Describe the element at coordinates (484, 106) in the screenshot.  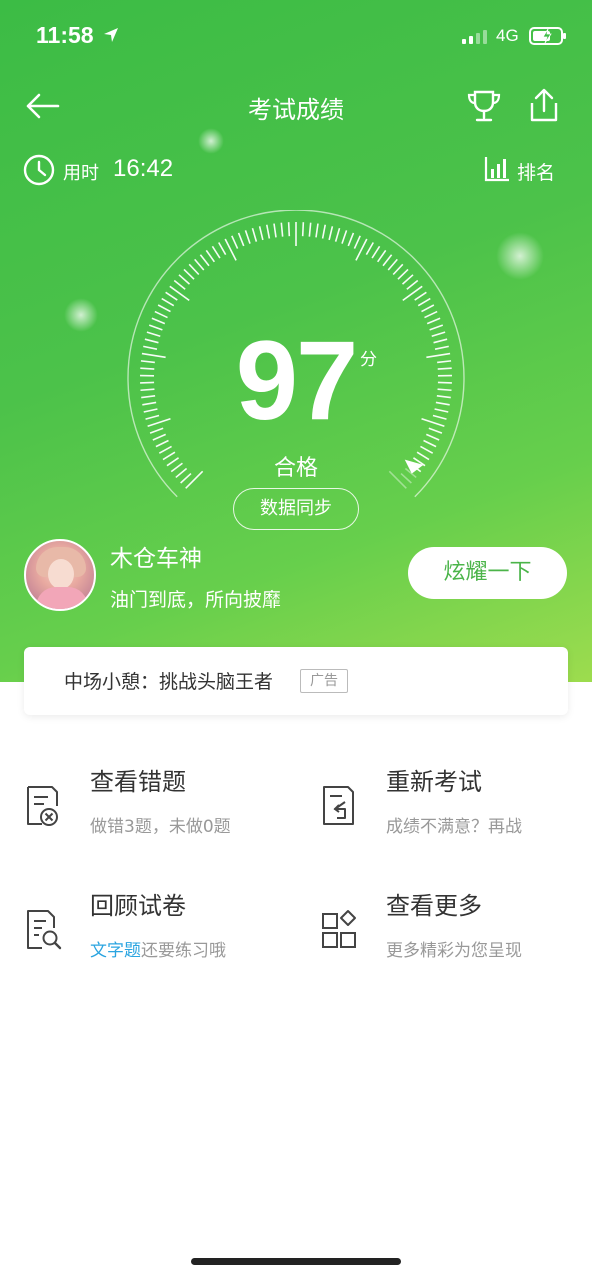
I see `trophy-icon` at that location.